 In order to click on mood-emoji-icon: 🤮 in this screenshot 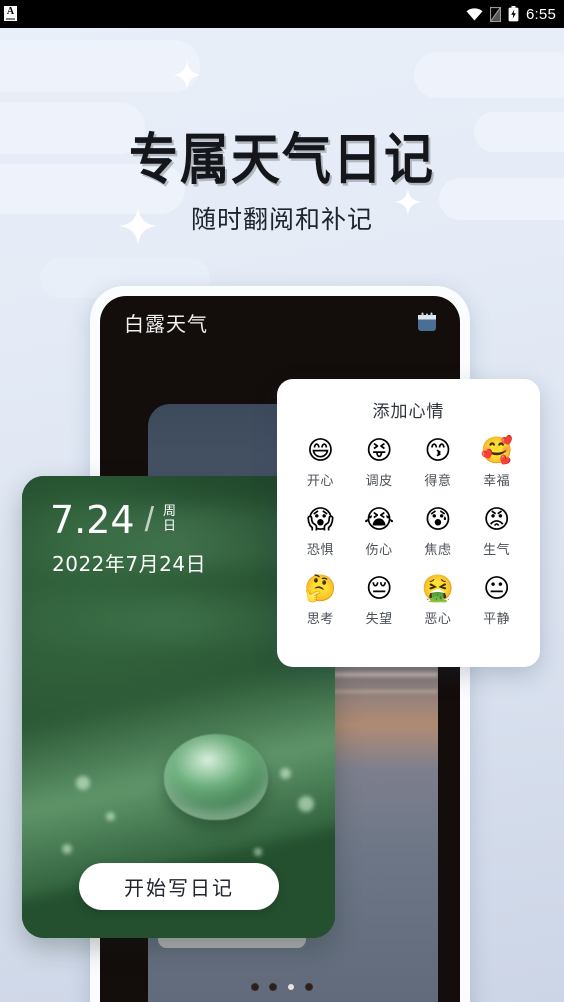, I will do `click(438, 589)`.